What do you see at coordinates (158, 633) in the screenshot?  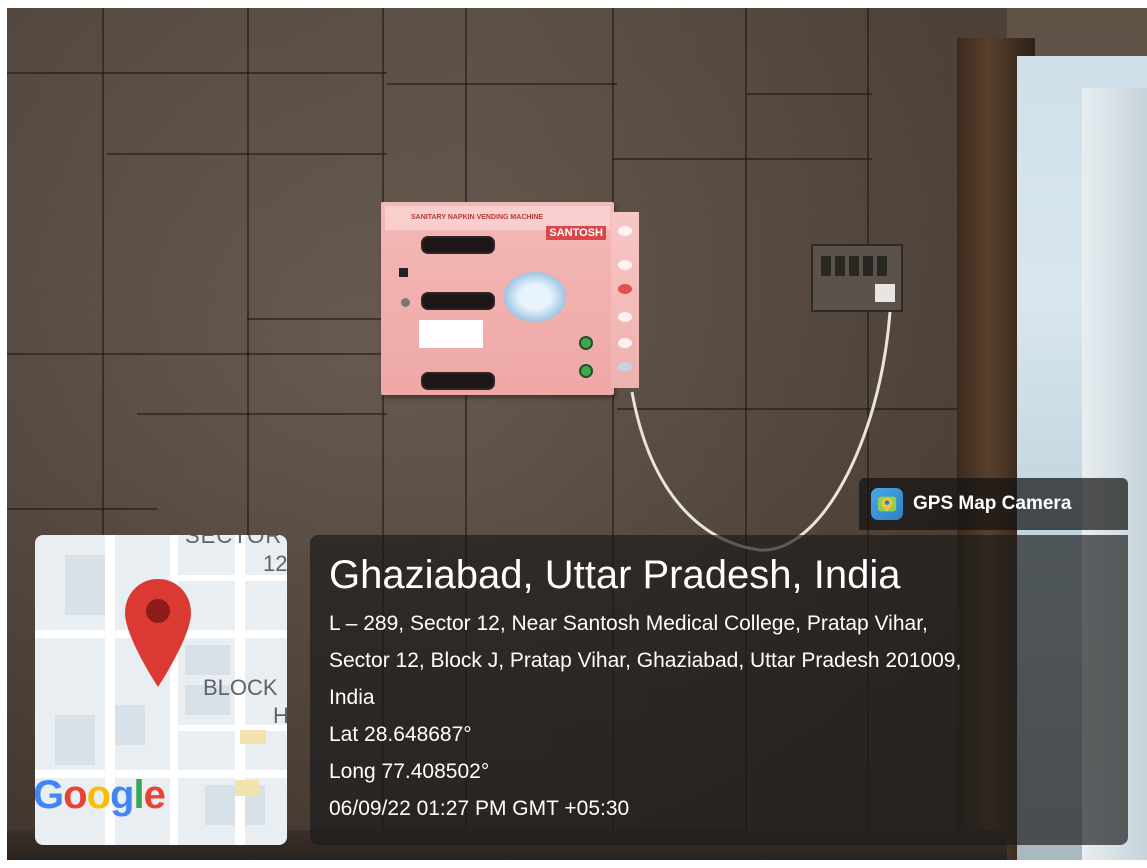 I see `location-pin-icon` at bounding box center [158, 633].